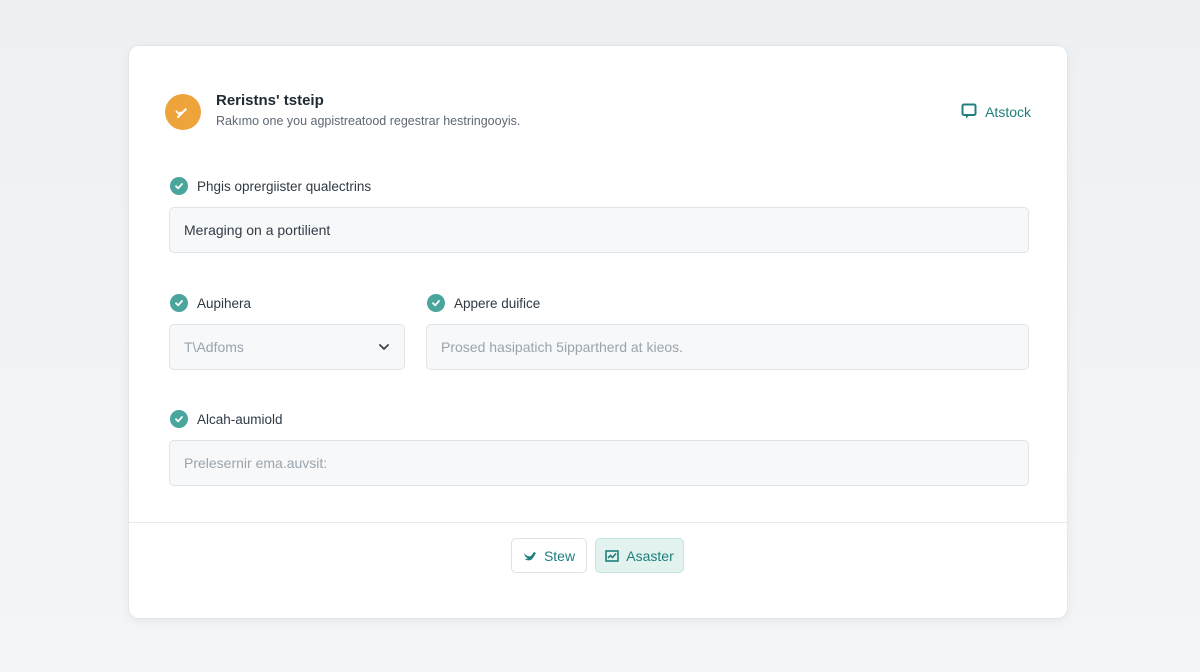  I want to click on asaster-button: Asaster, so click(639, 555).